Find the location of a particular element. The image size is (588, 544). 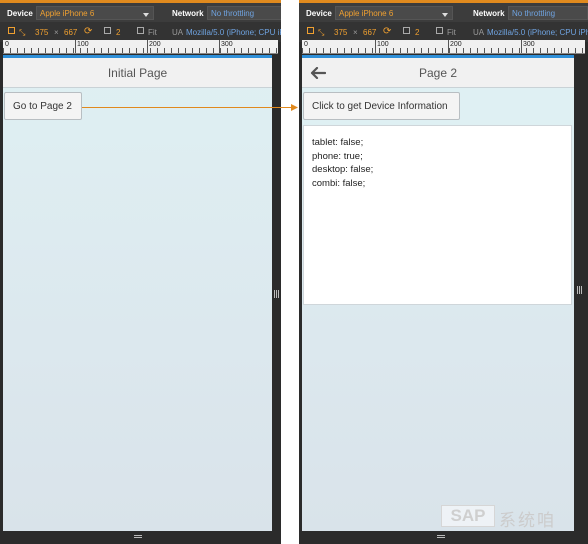

page-title: Initial Page is located at coordinates (137, 73).